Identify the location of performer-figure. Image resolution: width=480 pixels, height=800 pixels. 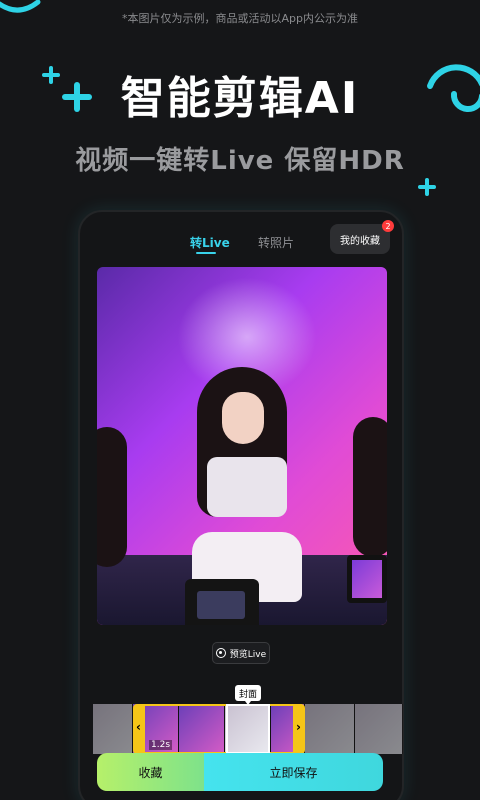
(242, 484).